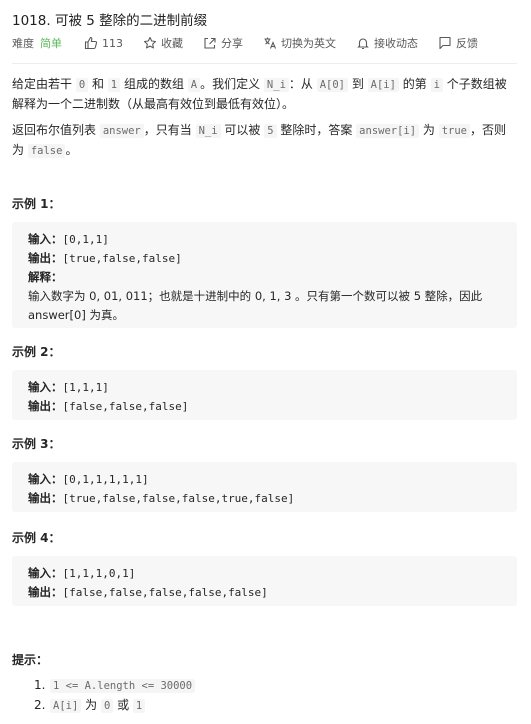 The height and width of the screenshot is (724, 531). Describe the element at coordinates (414, 84) in the screenshot. I see `text: 的第` at that location.